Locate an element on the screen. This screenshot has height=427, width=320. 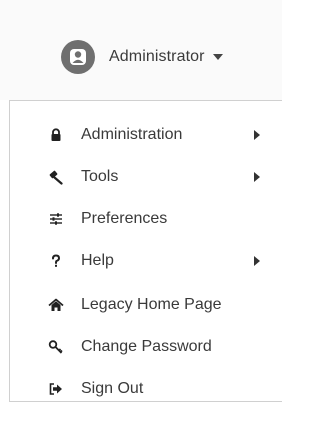
menu-item-preferences: Preferences is located at coordinates (146, 219).